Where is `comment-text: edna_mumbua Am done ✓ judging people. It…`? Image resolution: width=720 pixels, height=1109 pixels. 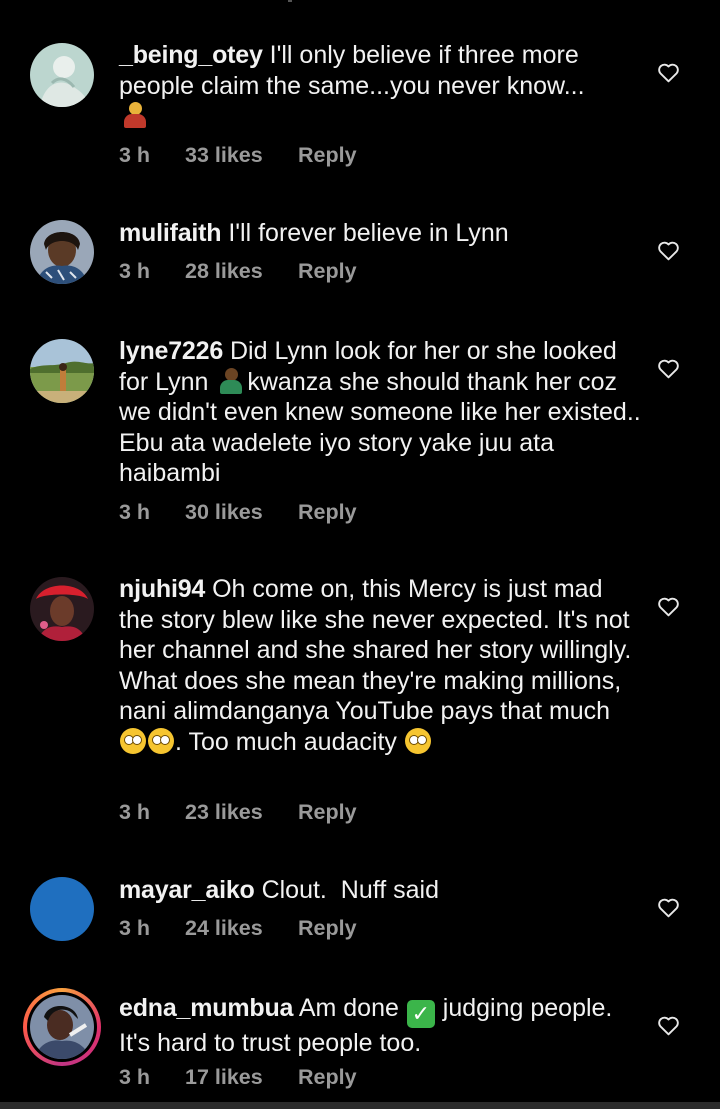 comment-text: edna_mumbua Am done ✓ judging people. It… is located at coordinates (381, 1026).